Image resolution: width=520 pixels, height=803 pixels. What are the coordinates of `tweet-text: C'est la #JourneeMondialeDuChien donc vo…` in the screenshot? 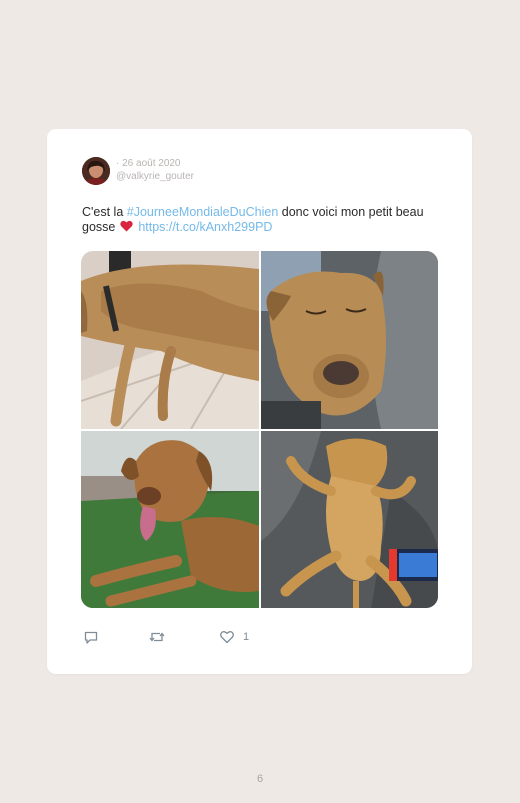 It's located at (259, 220).